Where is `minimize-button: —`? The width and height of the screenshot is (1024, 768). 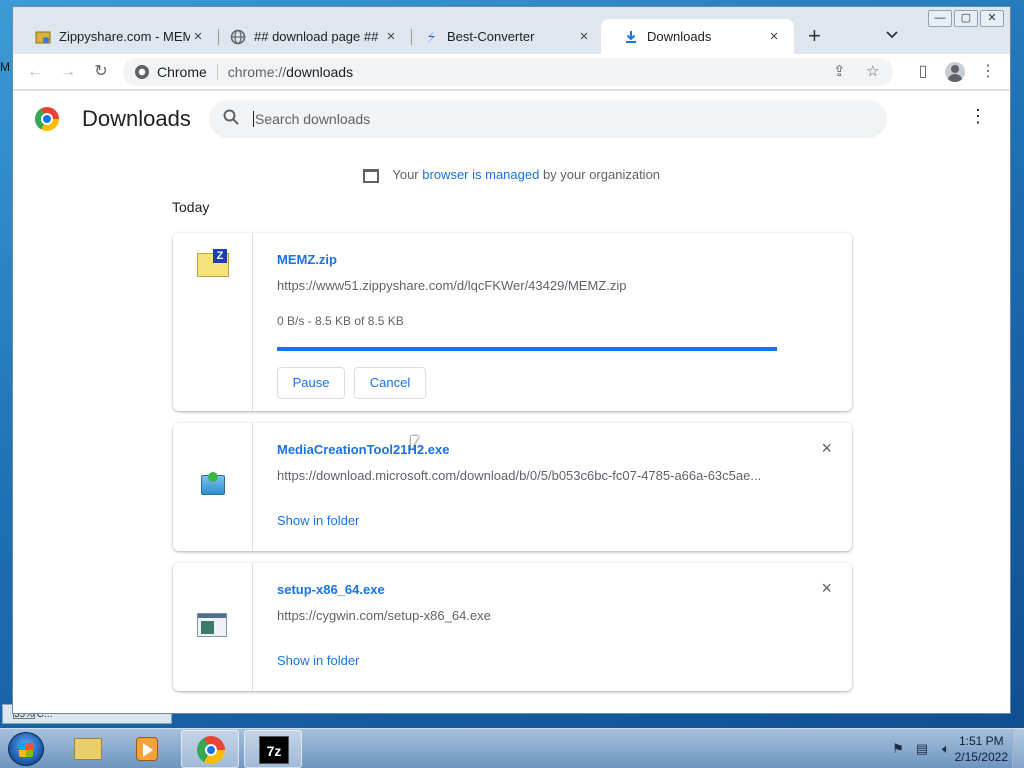 minimize-button: — is located at coordinates (940, 18).